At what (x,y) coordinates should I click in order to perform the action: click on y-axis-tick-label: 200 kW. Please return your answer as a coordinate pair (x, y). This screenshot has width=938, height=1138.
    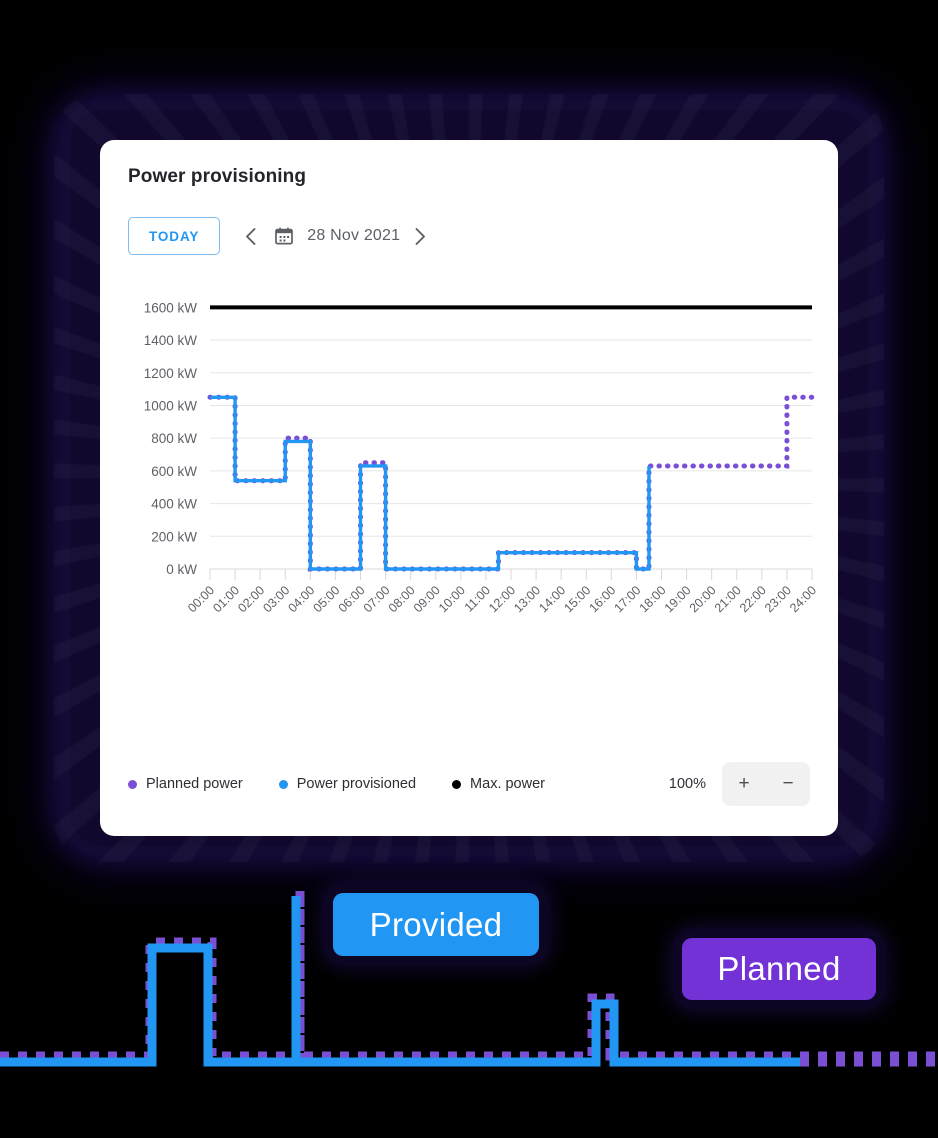
    Looking at the image, I should click on (174, 536).